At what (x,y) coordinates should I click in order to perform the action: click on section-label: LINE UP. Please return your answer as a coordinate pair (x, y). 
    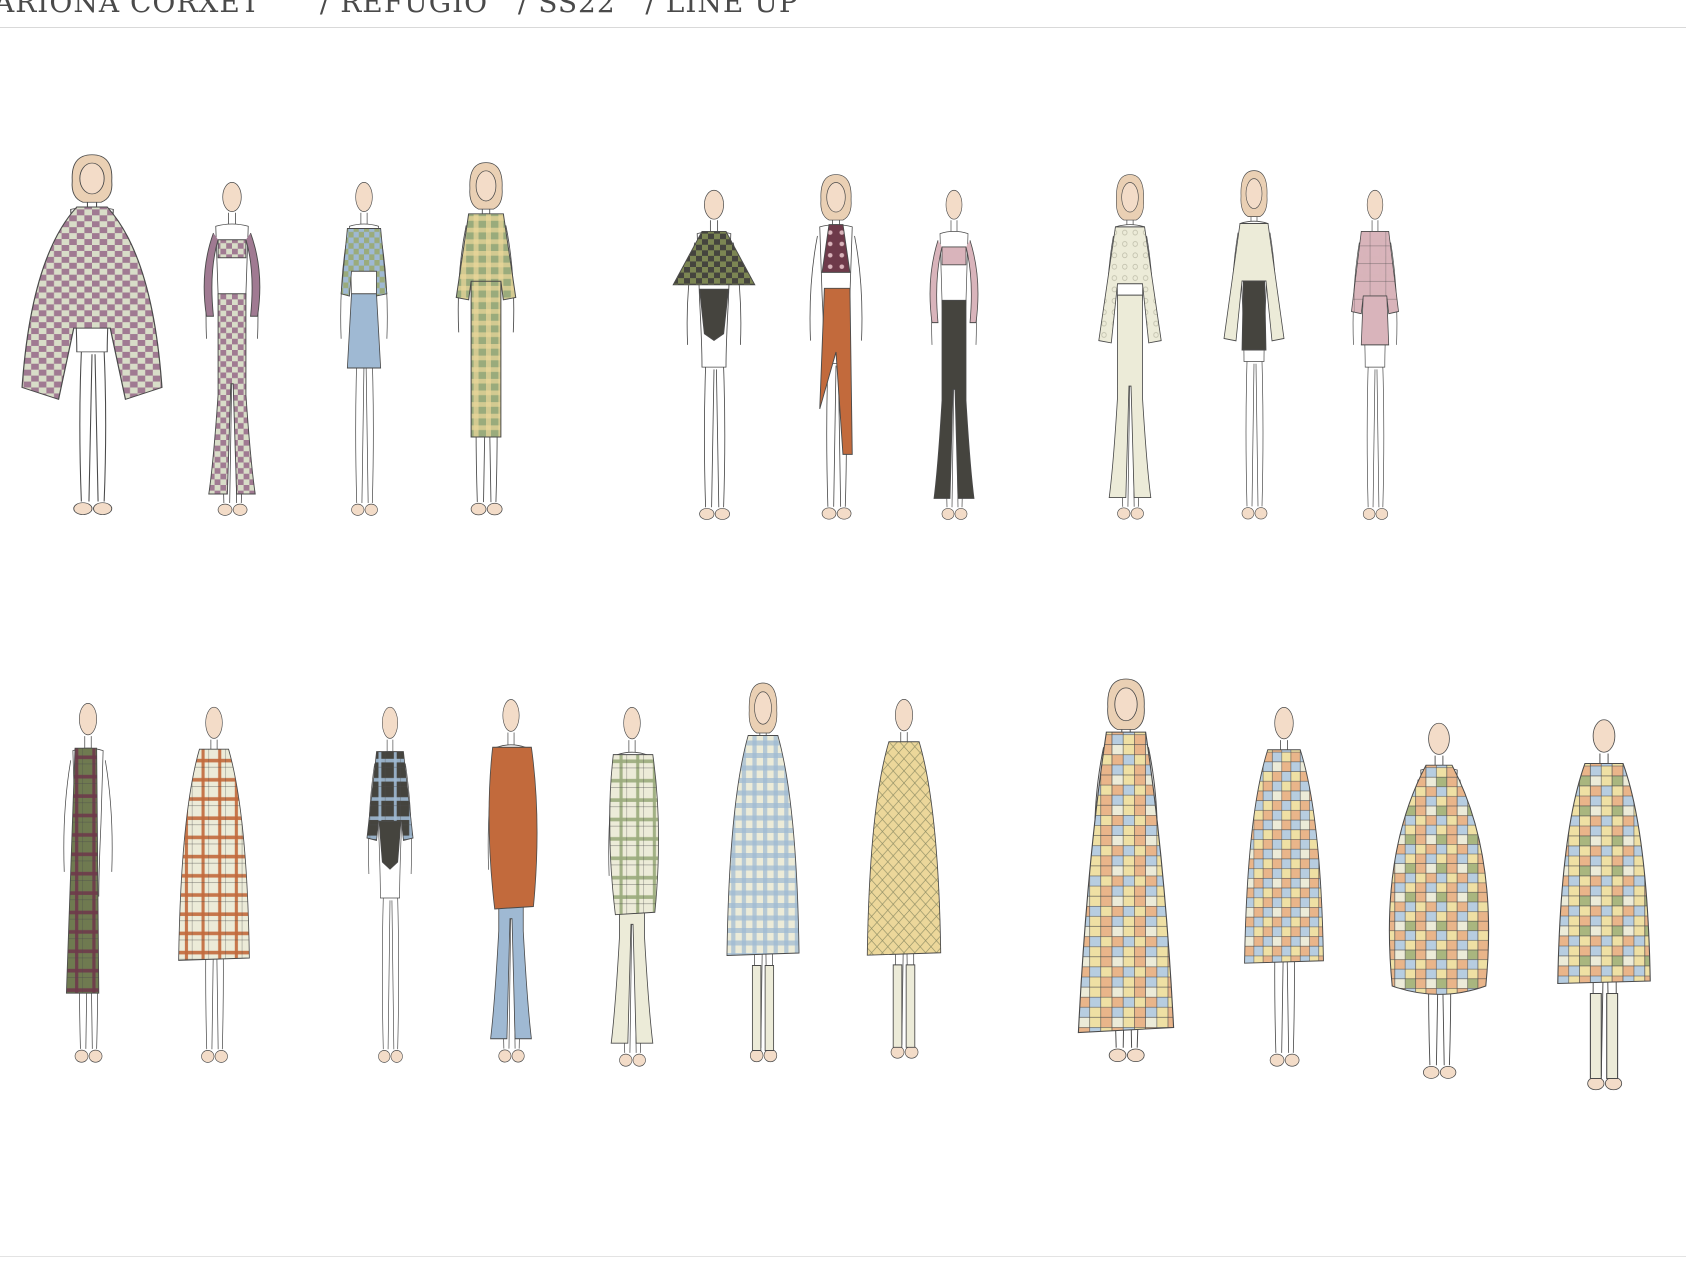
    Looking at the image, I should click on (732, 9).